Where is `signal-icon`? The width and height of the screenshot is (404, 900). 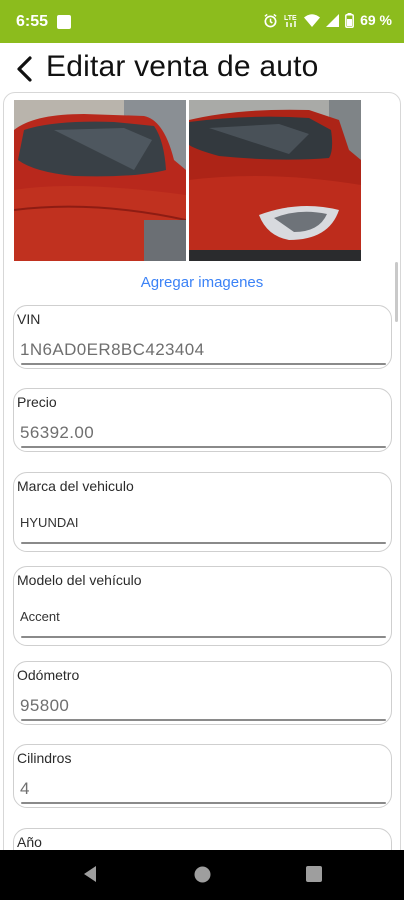
signal-icon is located at coordinates (333, 20).